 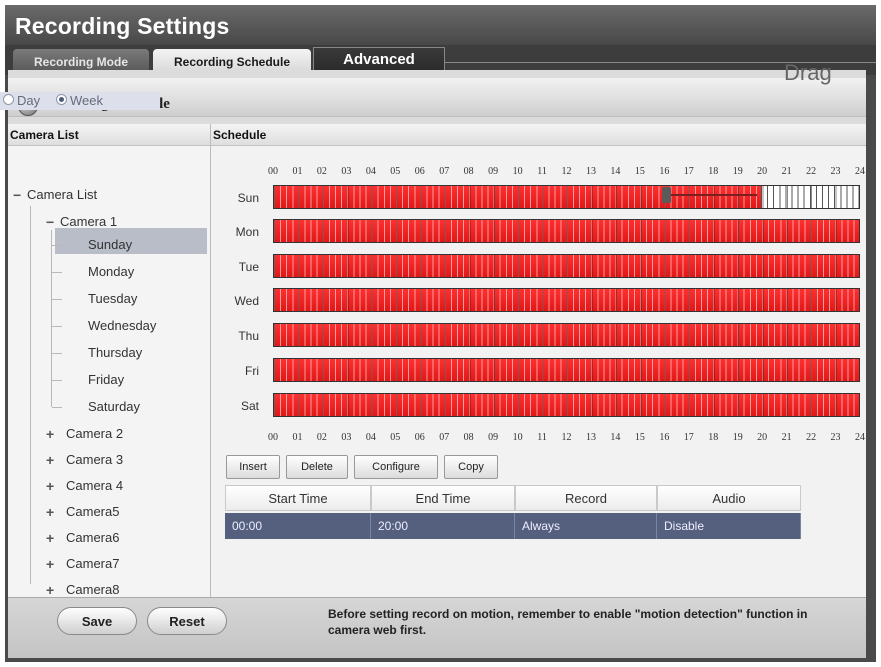 I want to click on insert-button: Insert, so click(x=253, y=467).